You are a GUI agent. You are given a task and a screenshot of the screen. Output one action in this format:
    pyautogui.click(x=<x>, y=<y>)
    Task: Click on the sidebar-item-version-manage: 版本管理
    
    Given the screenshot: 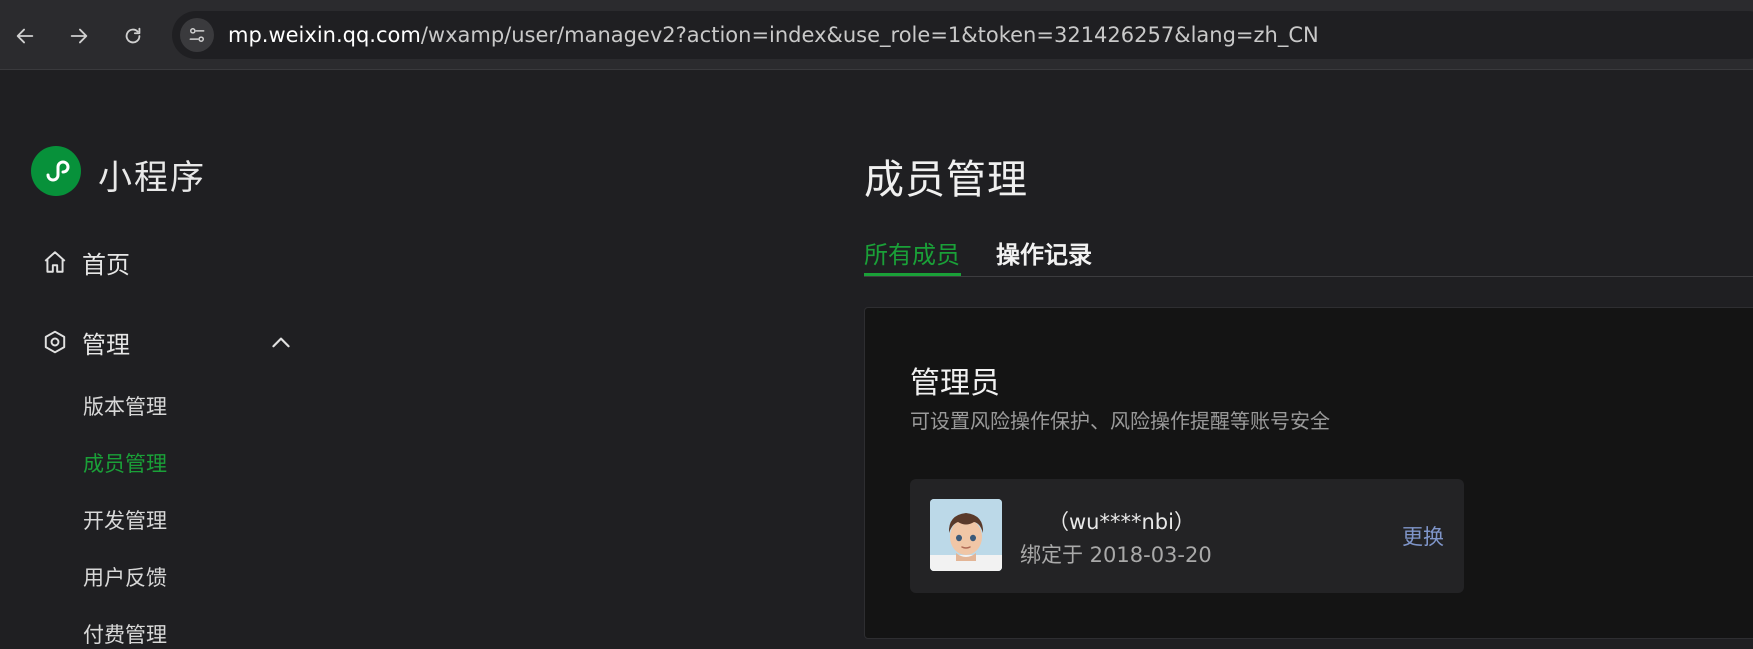 What is the action you would take?
    pyautogui.click(x=125, y=406)
    